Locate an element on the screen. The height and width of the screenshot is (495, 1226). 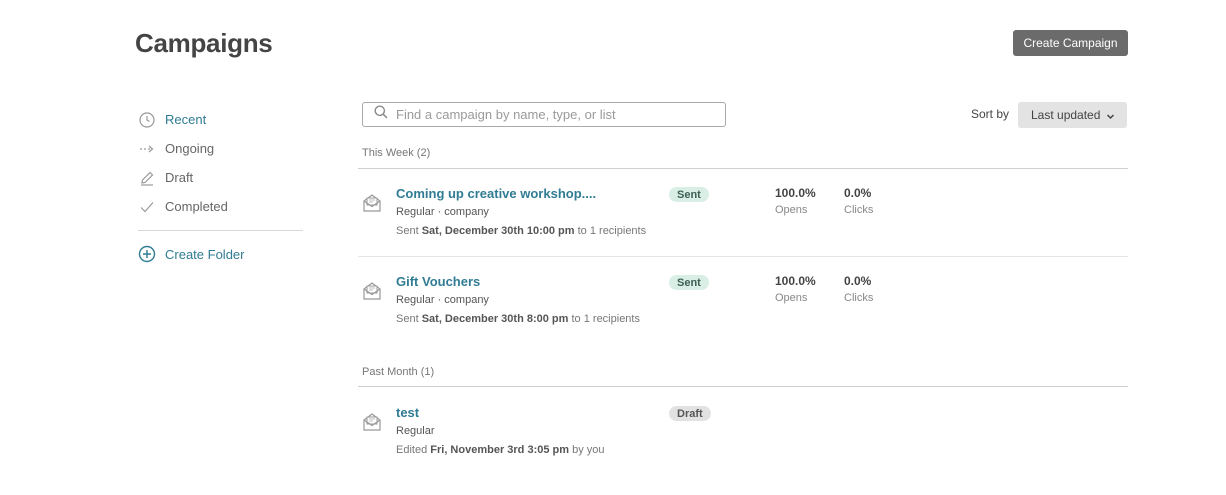
checkmark-icon is located at coordinates (147, 207).